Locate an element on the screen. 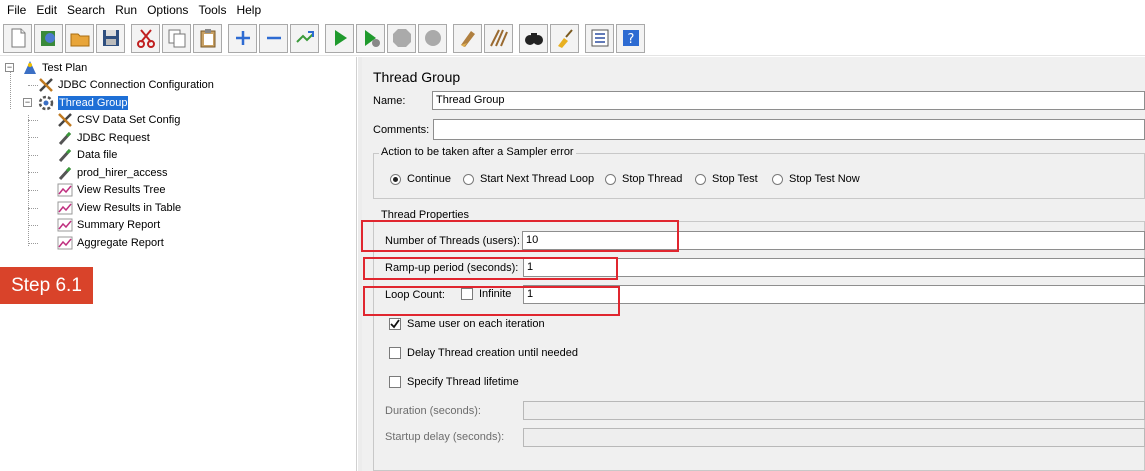 The height and width of the screenshot is (471, 1145). continue-radio: Continue is located at coordinates (420, 179).